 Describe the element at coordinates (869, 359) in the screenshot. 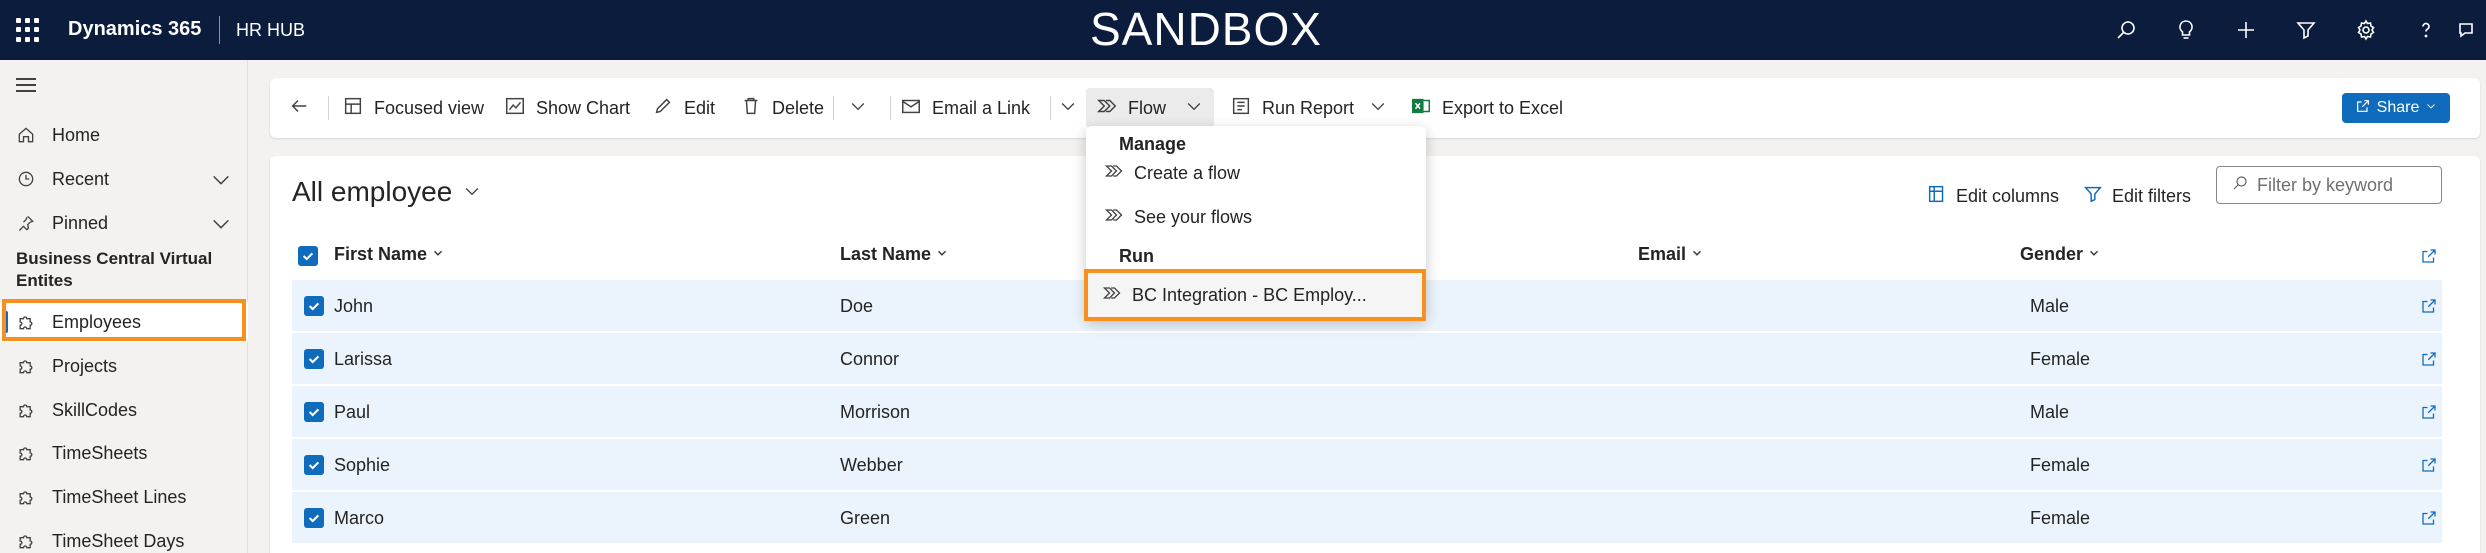

I see `cell-last-name: Connor` at that location.